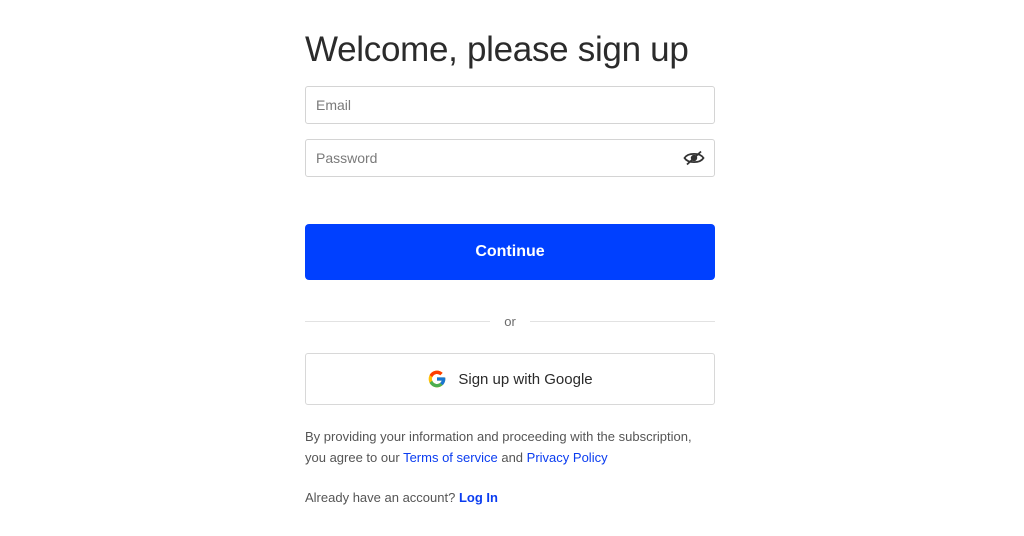  I want to click on login-link: Log In, so click(478, 497).